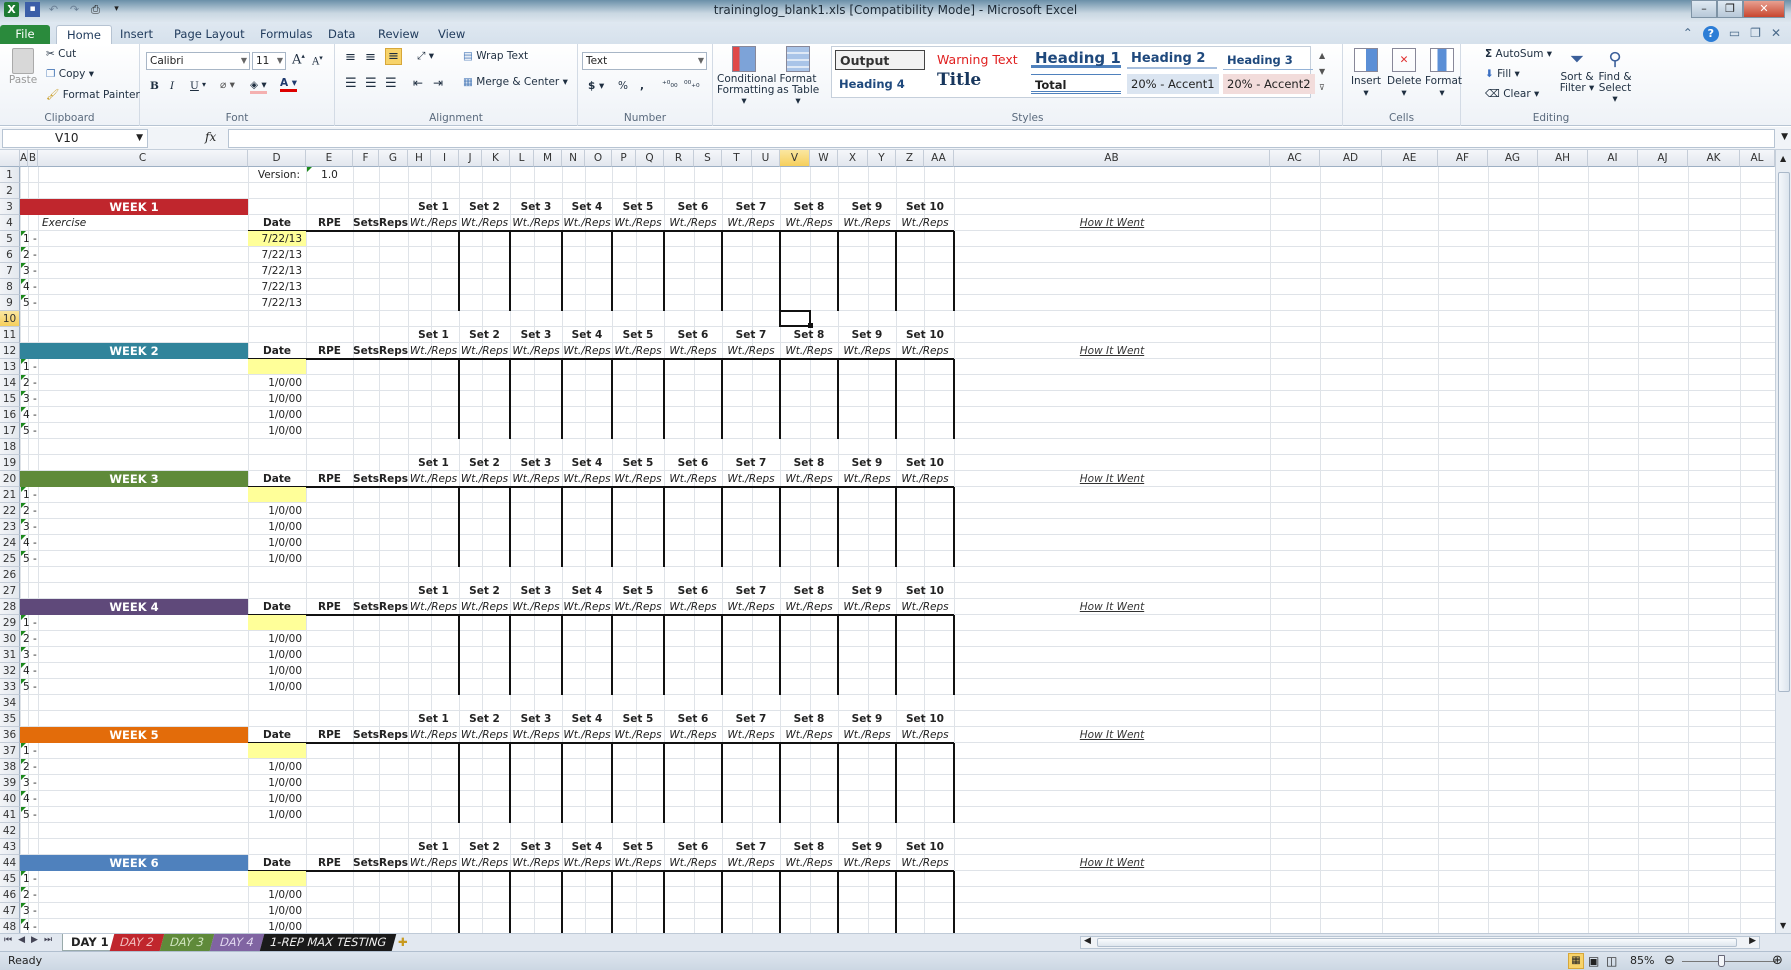  What do you see at coordinates (1593, 961) in the screenshot?
I see `page-layout-view-icon: ▣` at bounding box center [1593, 961].